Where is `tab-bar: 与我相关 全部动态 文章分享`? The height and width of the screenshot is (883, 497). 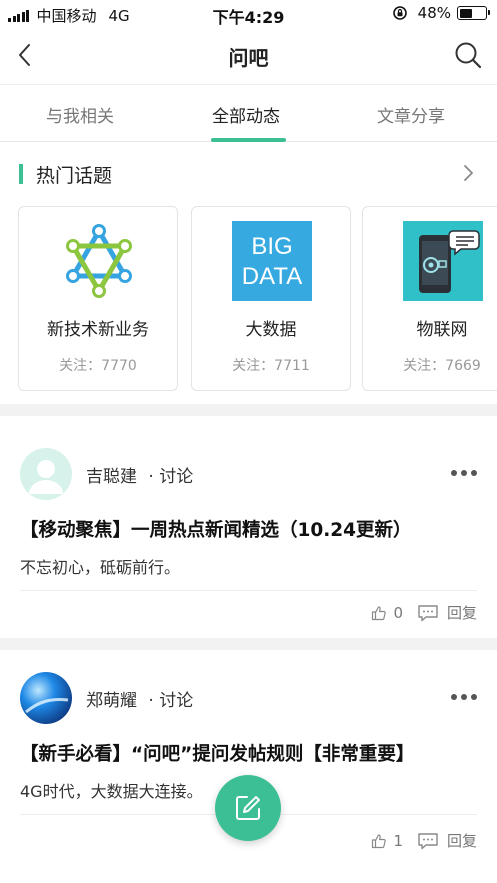
tab-bar: 与我相关 全部动态 文章分享 is located at coordinates (248, 113).